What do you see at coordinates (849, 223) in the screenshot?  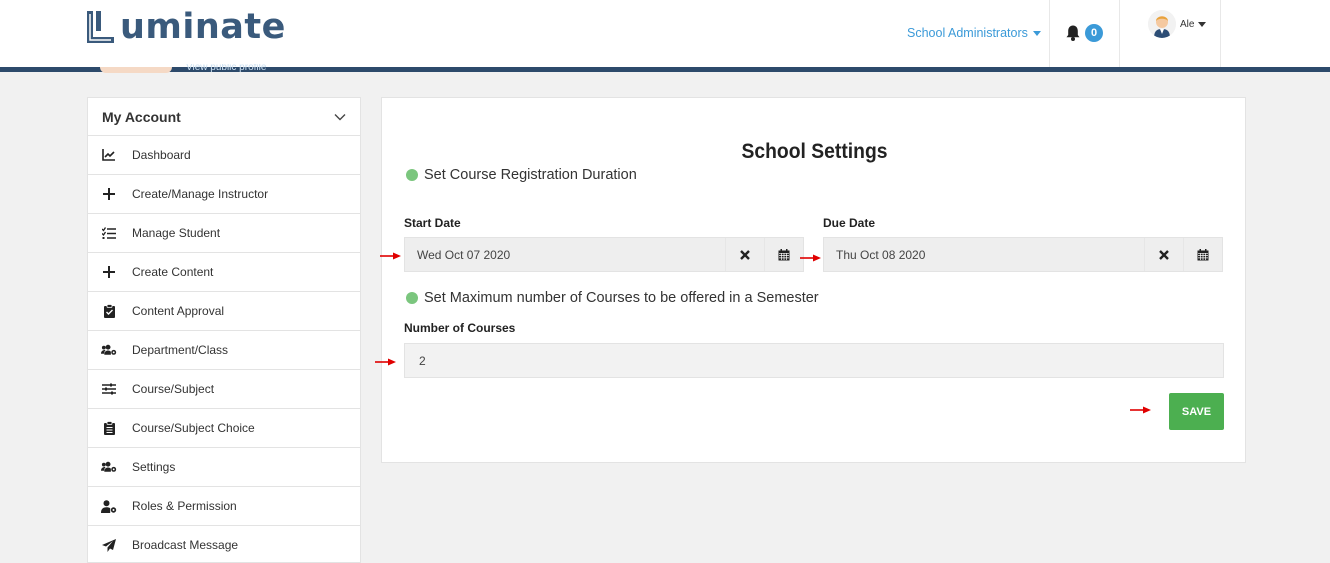 I see `due-date-label: Due Date` at bounding box center [849, 223].